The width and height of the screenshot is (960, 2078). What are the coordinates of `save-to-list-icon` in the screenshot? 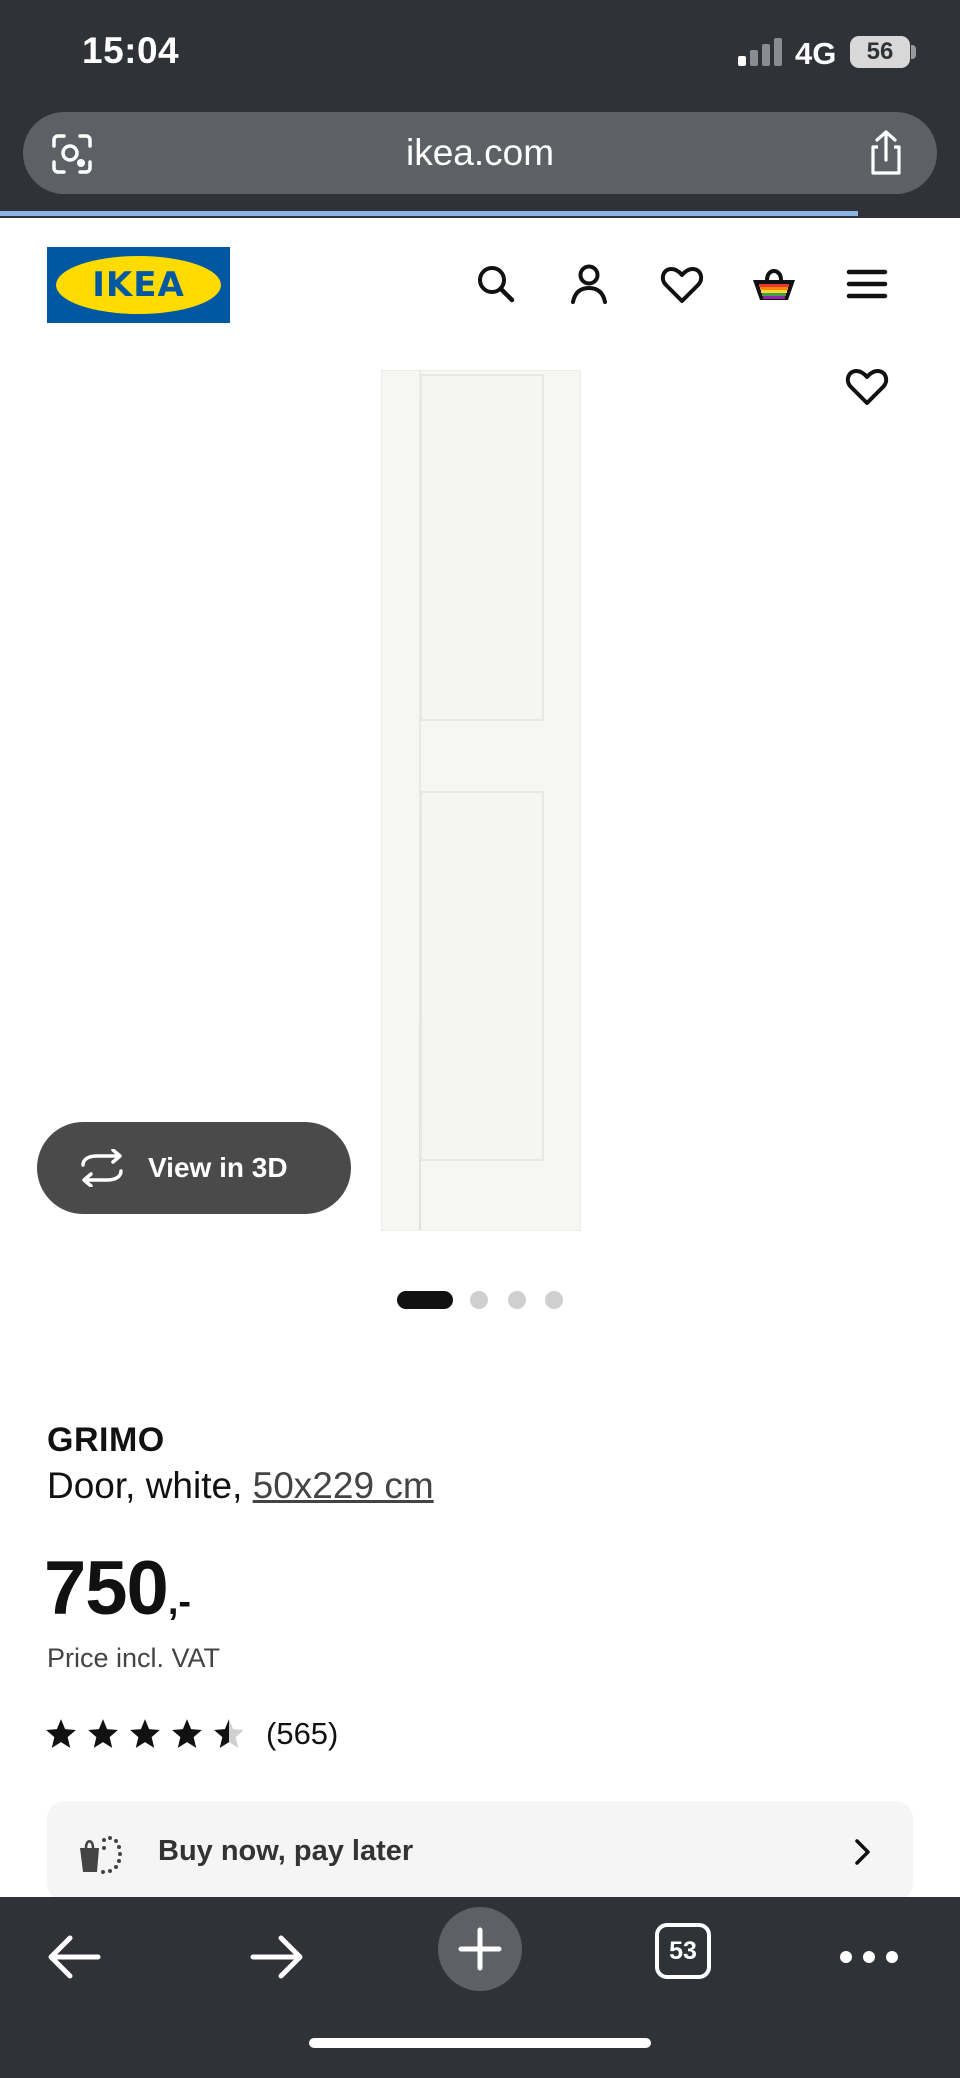 It's located at (867, 386).